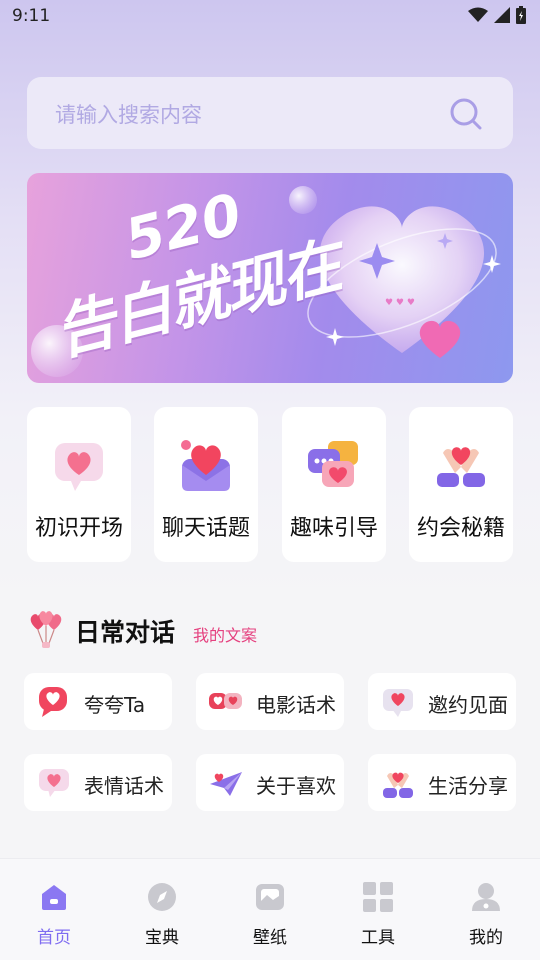 The width and height of the screenshot is (540, 960). I want to click on tab-label: 工具, so click(378, 938).